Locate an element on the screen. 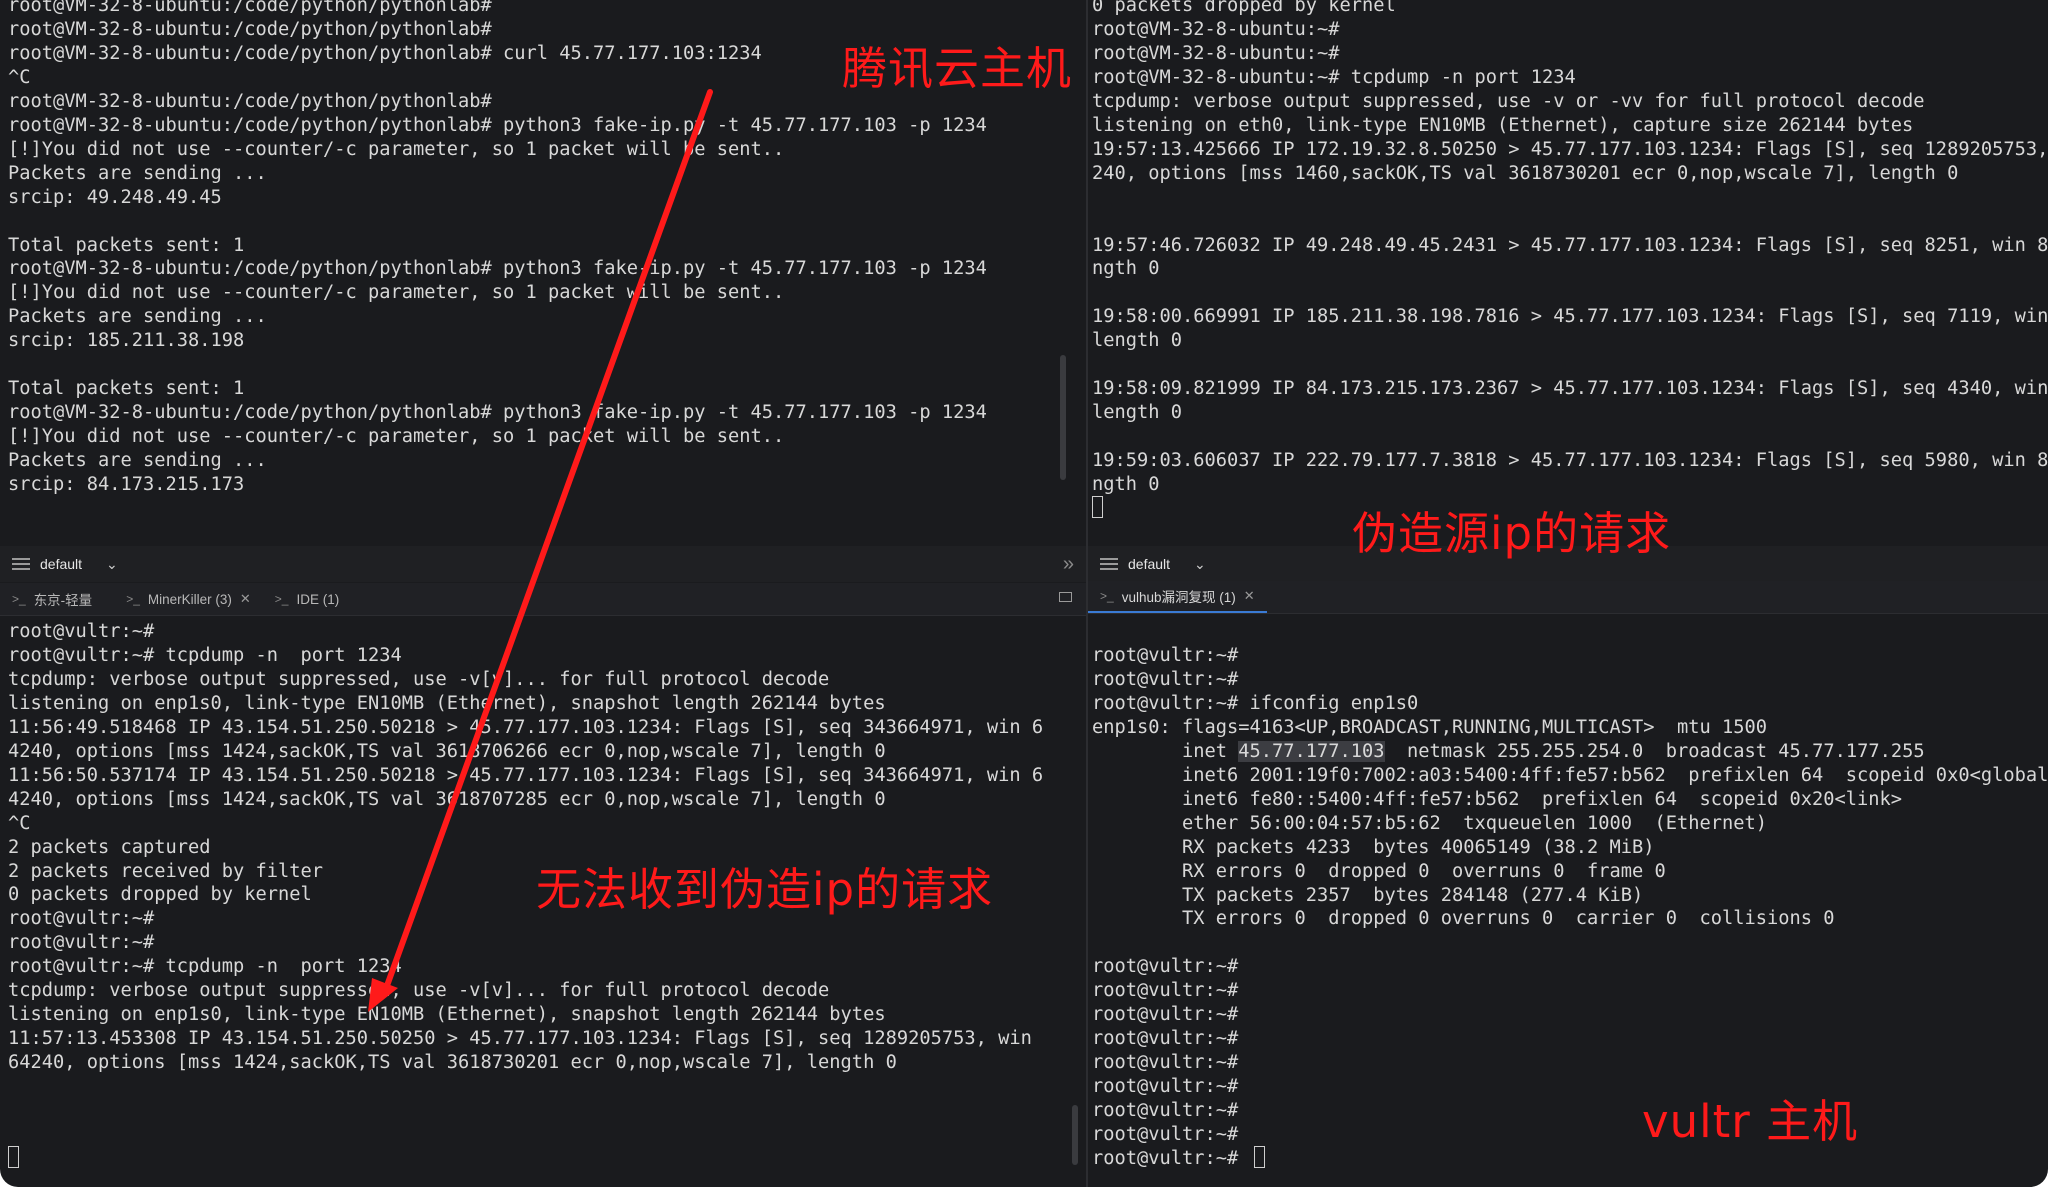 The image size is (2048, 1187). inet-prefix: inet is located at coordinates (1165, 751).